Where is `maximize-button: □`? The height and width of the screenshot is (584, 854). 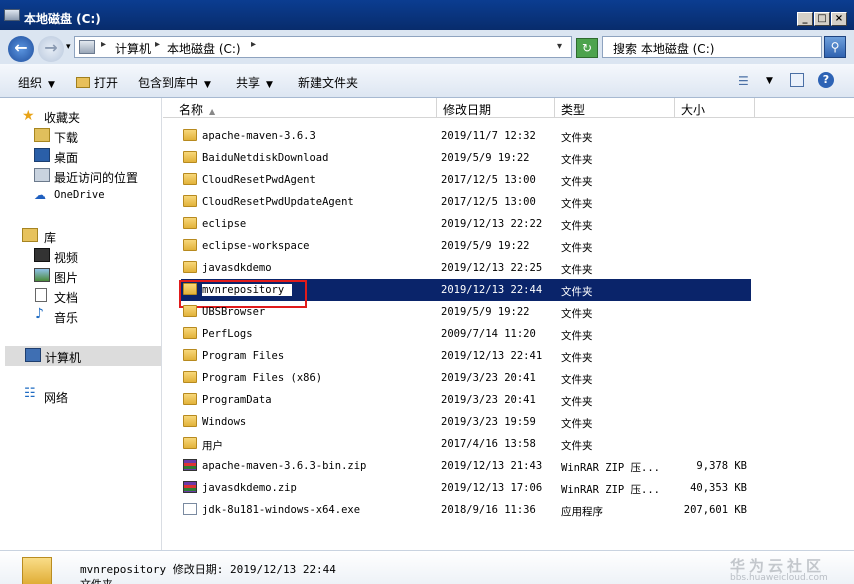
maximize-button: □ is located at coordinates (822, 19).